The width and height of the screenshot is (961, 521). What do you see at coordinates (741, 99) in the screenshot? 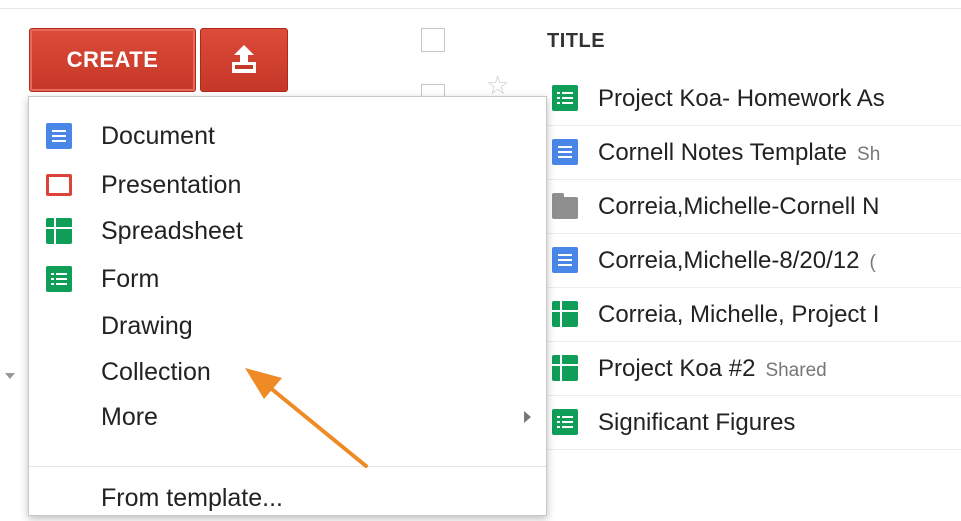
I see `file-name: Project Koa- Homework As` at bounding box center [741, 99].